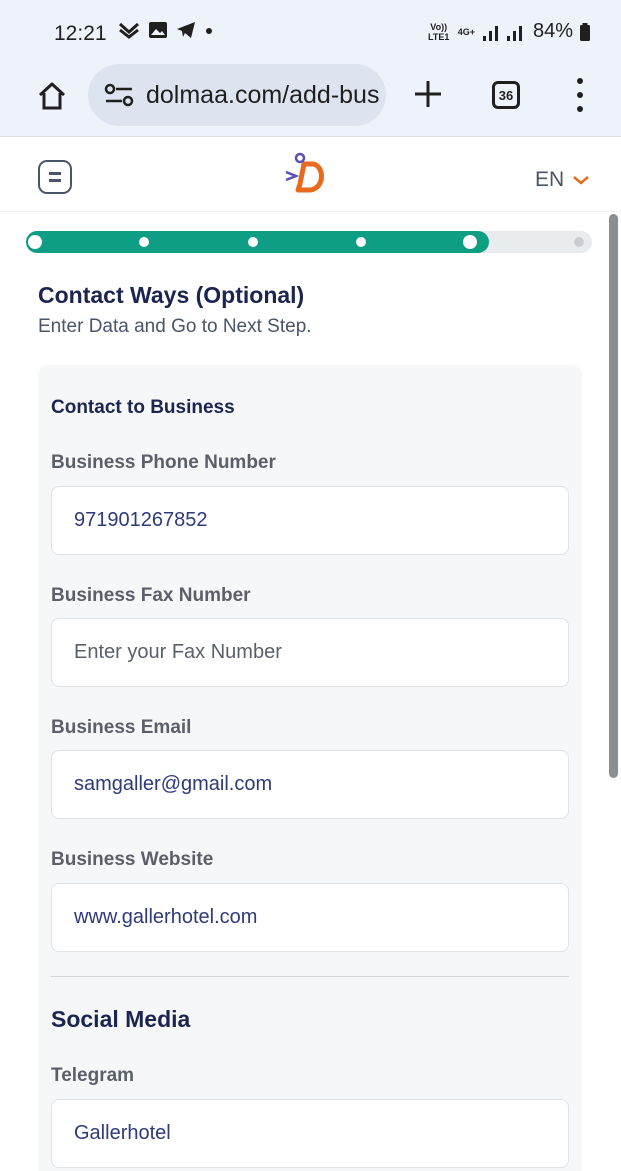  I want to click on browser-toolbar: dolmaa.com/add-bus 36, so click(310, 99).